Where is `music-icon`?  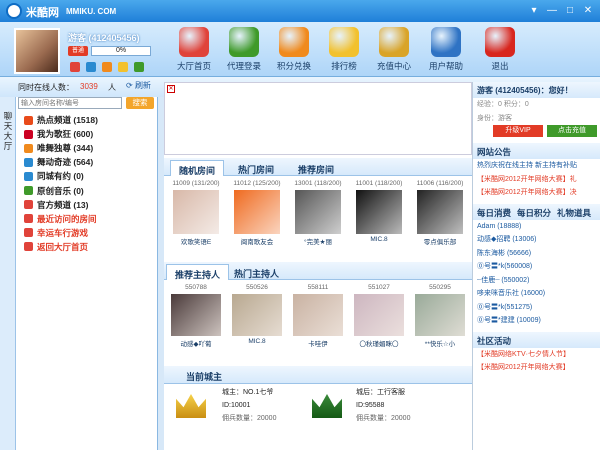 music-icon is located at coordinates (28, 134).